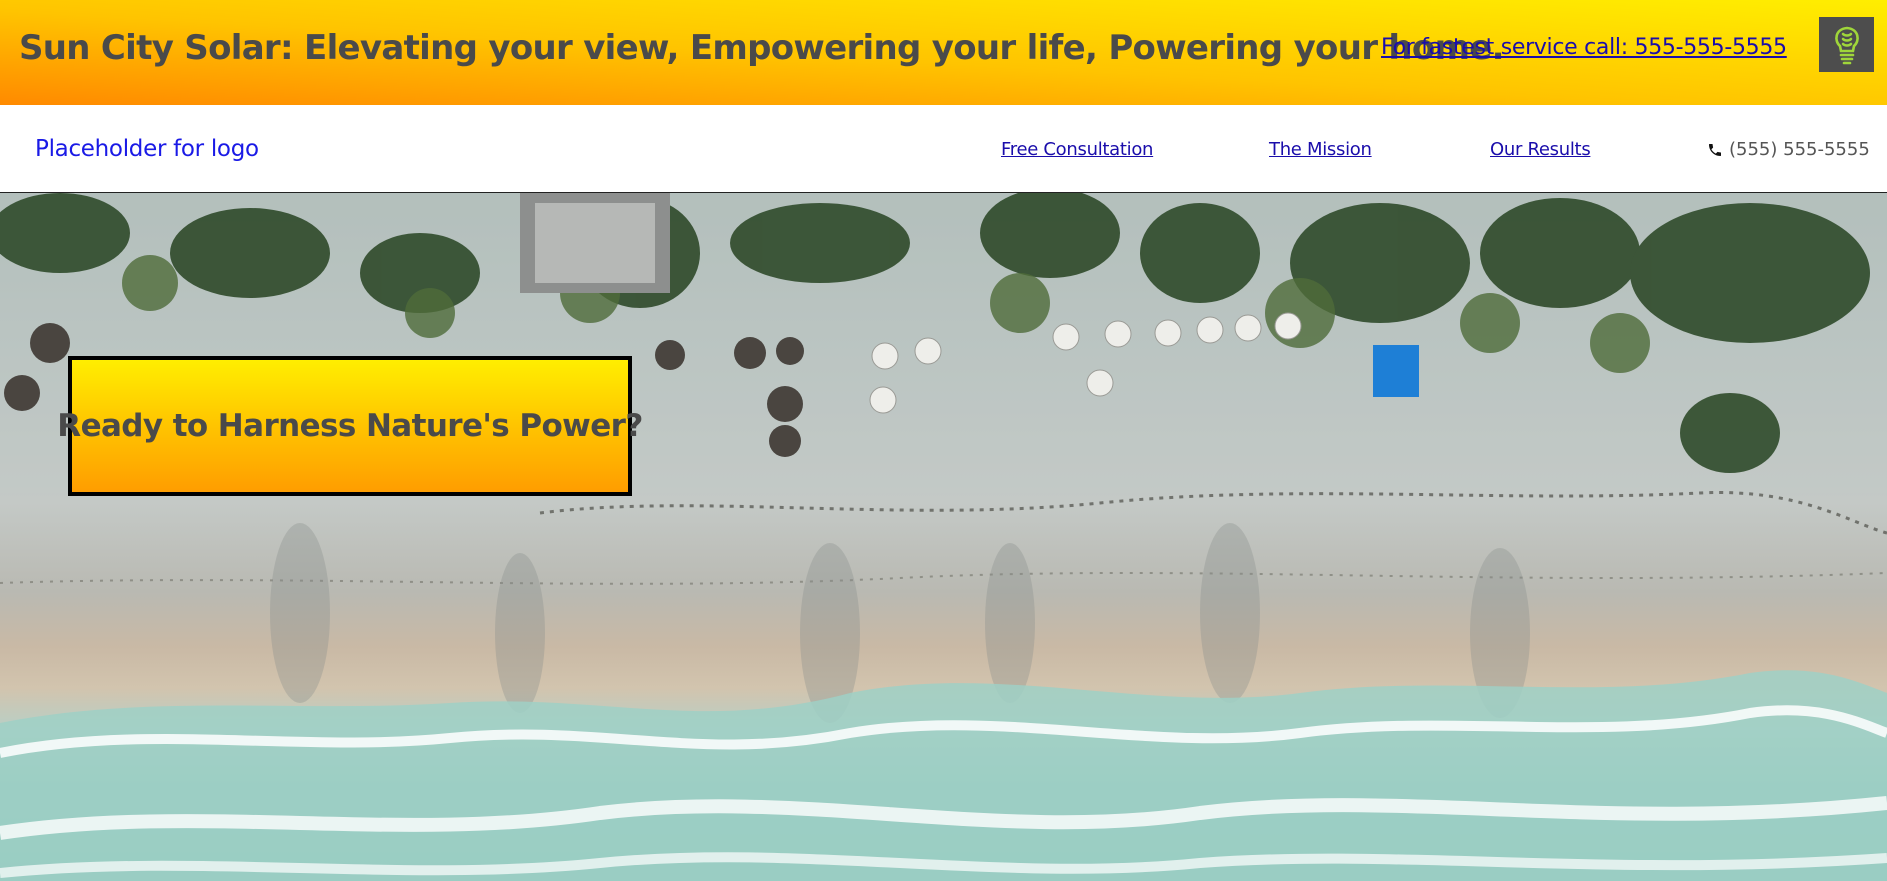 The height and width of the screenshot is (881, 1887). What do you see at coordinates (1846, 44) in the screenshot?
I see `lightbulb-icon` at bounding box center [1846, 44].